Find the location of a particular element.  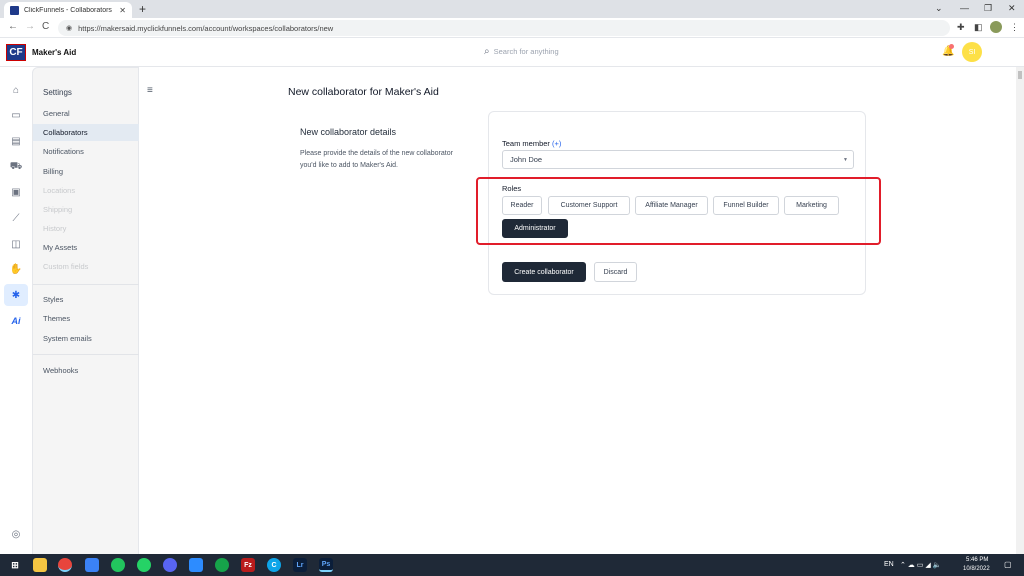

sidebar-item-general: General is located at coordinates (86, 113).